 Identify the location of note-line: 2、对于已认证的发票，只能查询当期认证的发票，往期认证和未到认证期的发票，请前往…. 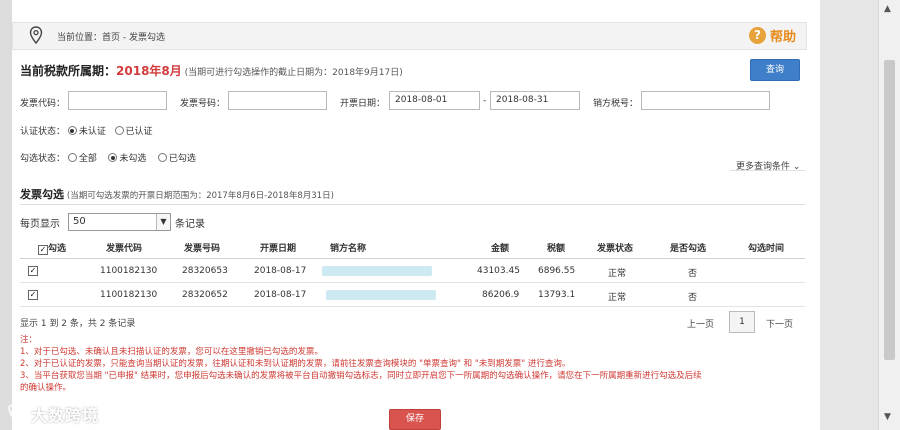
(295, 364).